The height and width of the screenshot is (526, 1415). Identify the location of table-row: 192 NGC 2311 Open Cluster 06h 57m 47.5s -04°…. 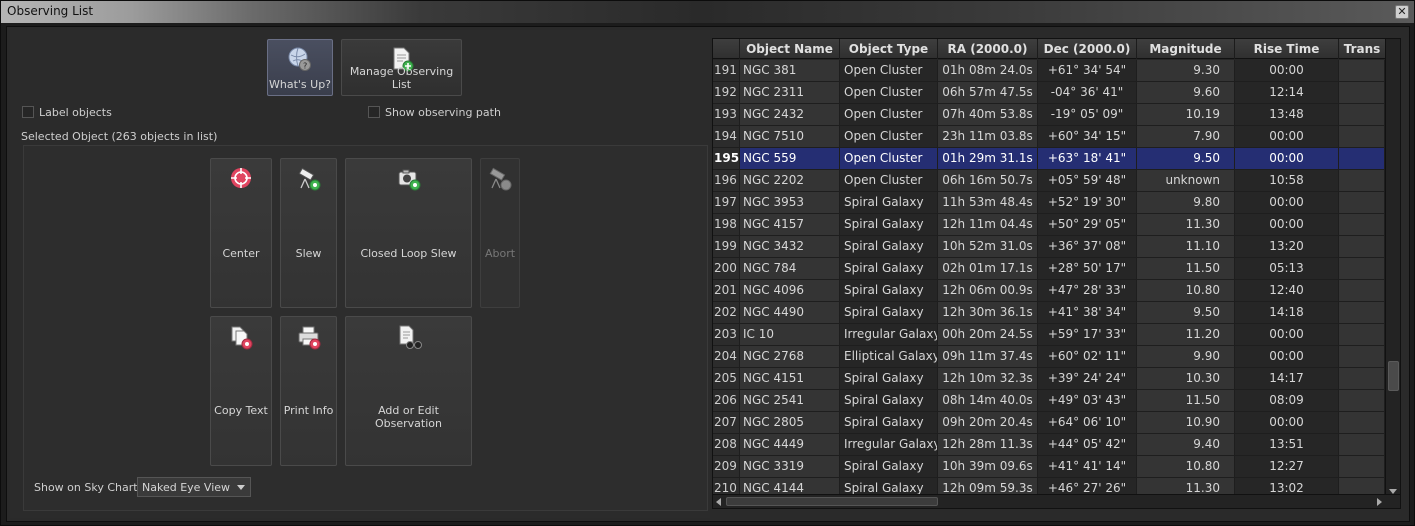
(1049, 93).